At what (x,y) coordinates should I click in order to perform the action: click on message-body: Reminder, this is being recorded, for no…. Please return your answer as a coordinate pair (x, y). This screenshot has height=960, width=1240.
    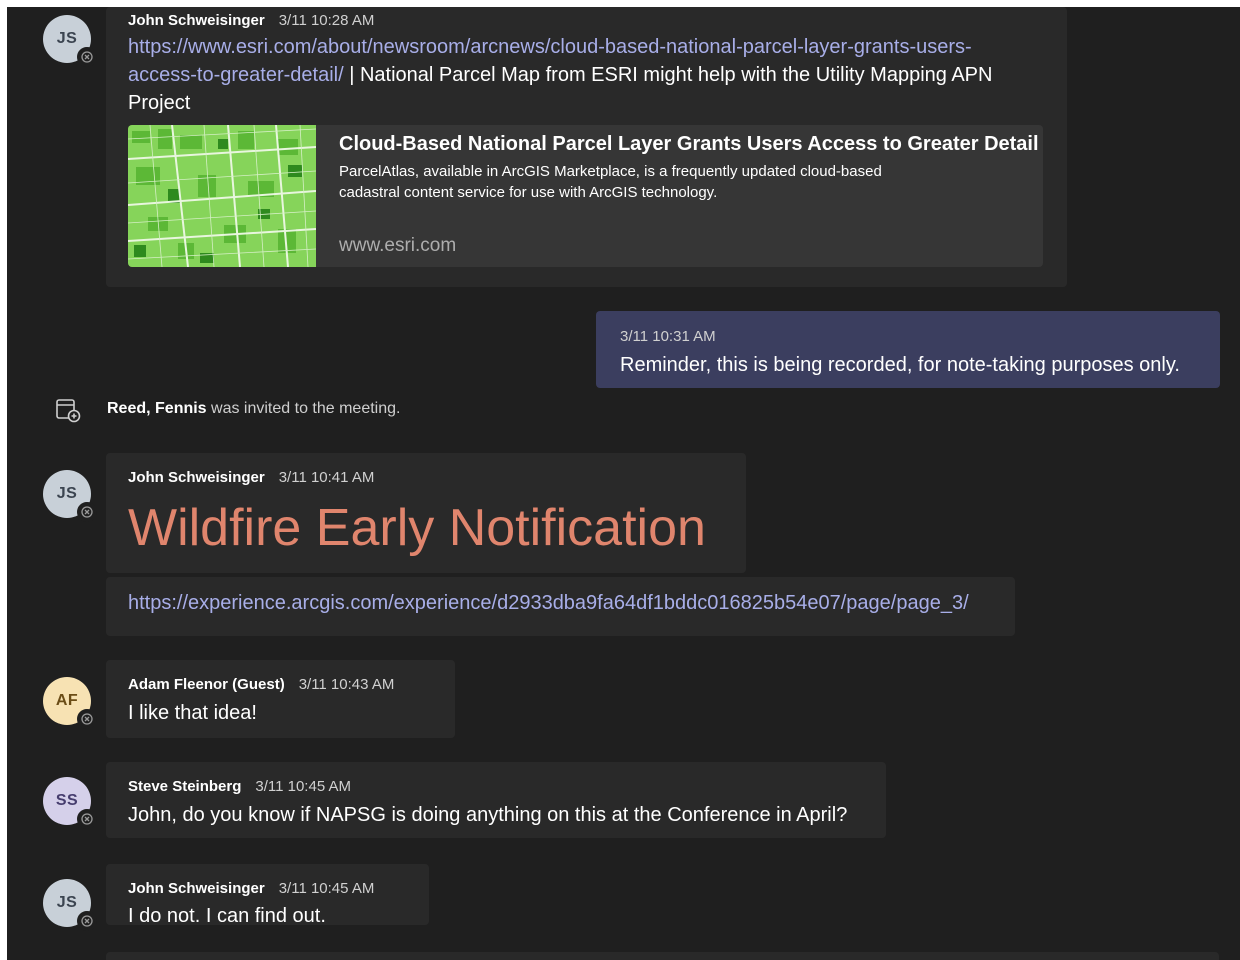
    Looking at the image, I should click on (900, 365).